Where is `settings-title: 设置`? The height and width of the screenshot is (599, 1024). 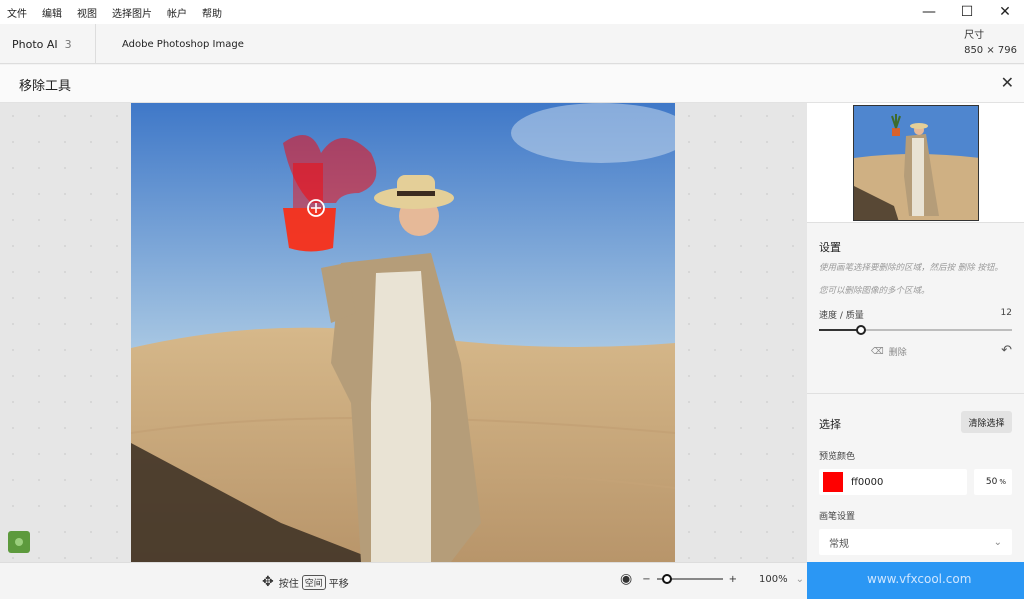
settings-title: 设置 is located at coordinates (830, 247).